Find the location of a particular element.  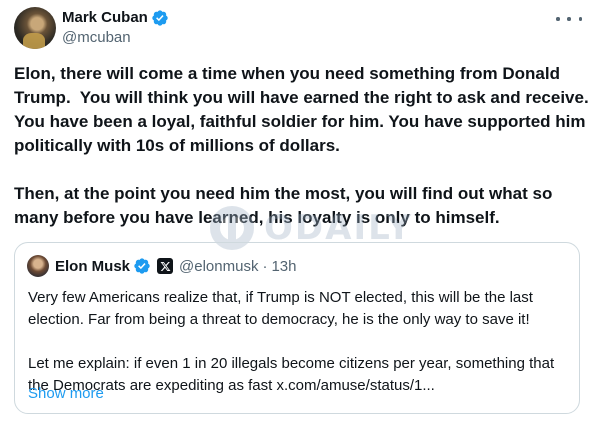

author-handle: @mcuban is located at coordinates (96, 38).